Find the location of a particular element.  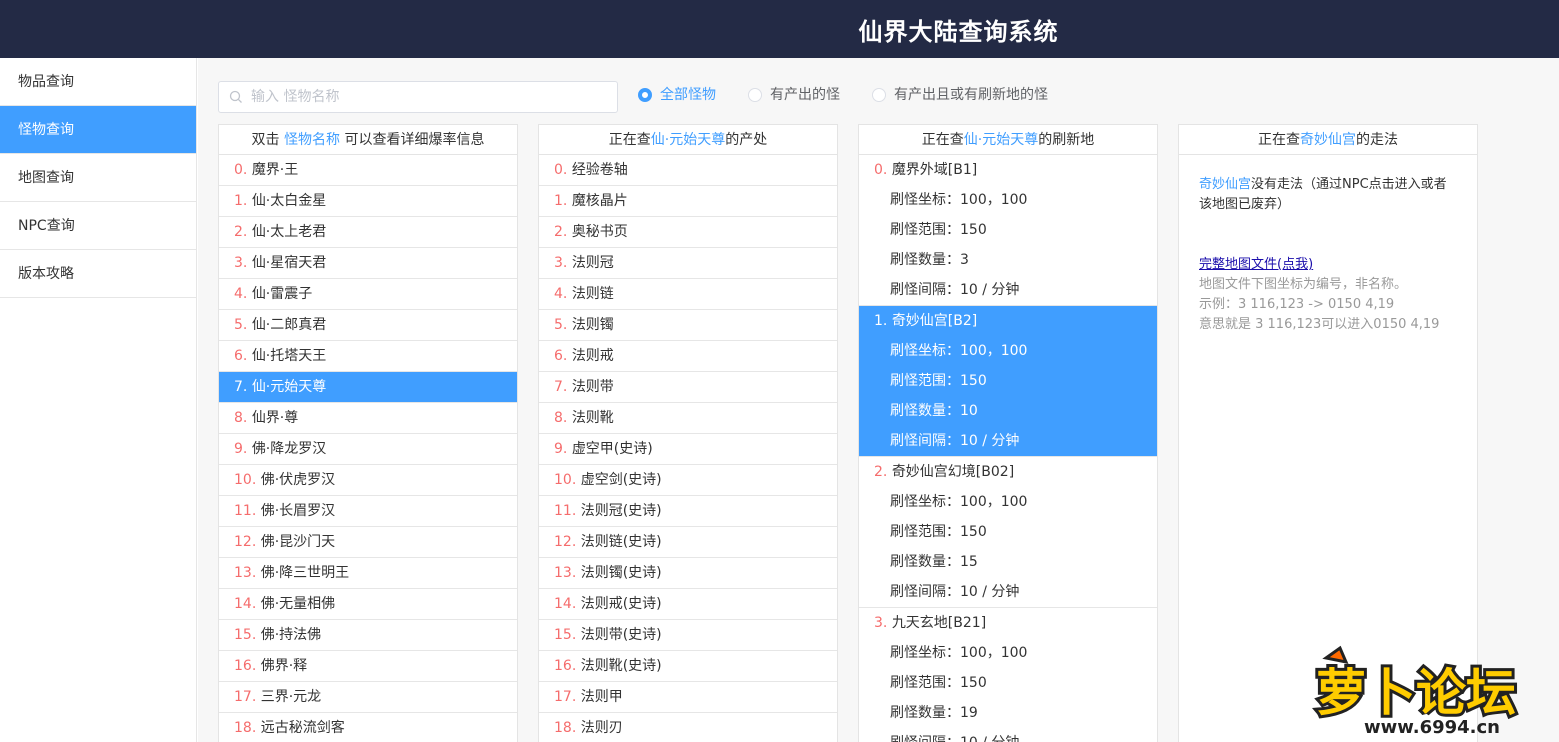

row-index: 10. is located at coordinates (245, 480).